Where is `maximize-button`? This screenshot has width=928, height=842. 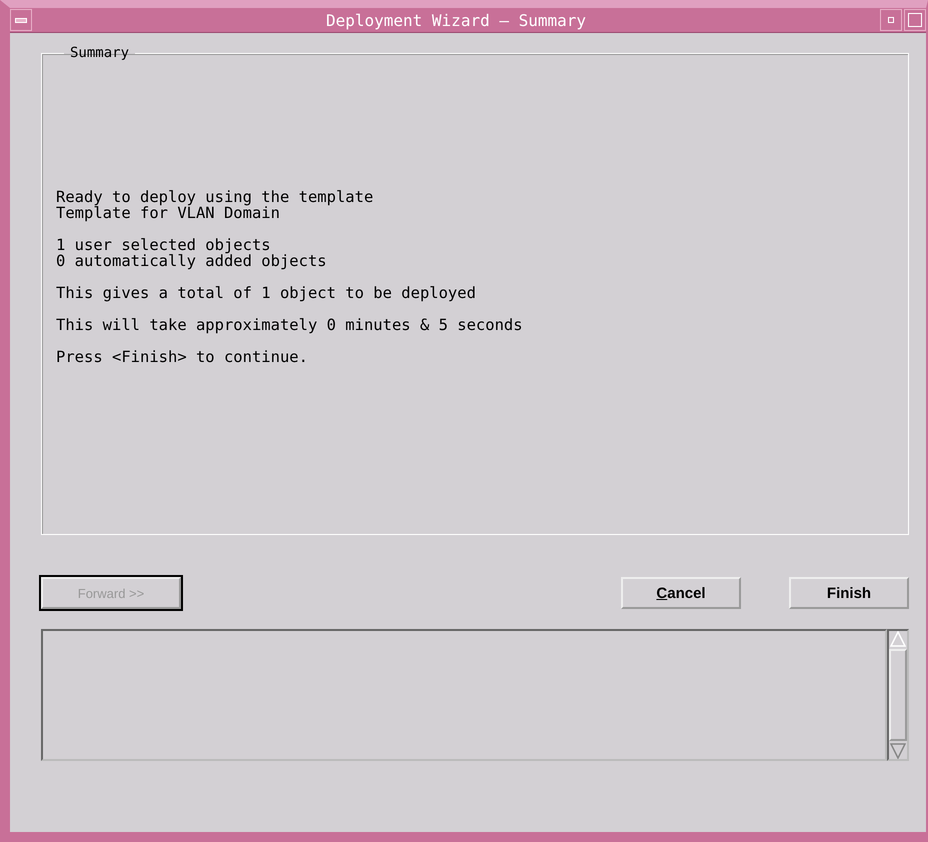 maximize-button is located at coordinates (915, 20).